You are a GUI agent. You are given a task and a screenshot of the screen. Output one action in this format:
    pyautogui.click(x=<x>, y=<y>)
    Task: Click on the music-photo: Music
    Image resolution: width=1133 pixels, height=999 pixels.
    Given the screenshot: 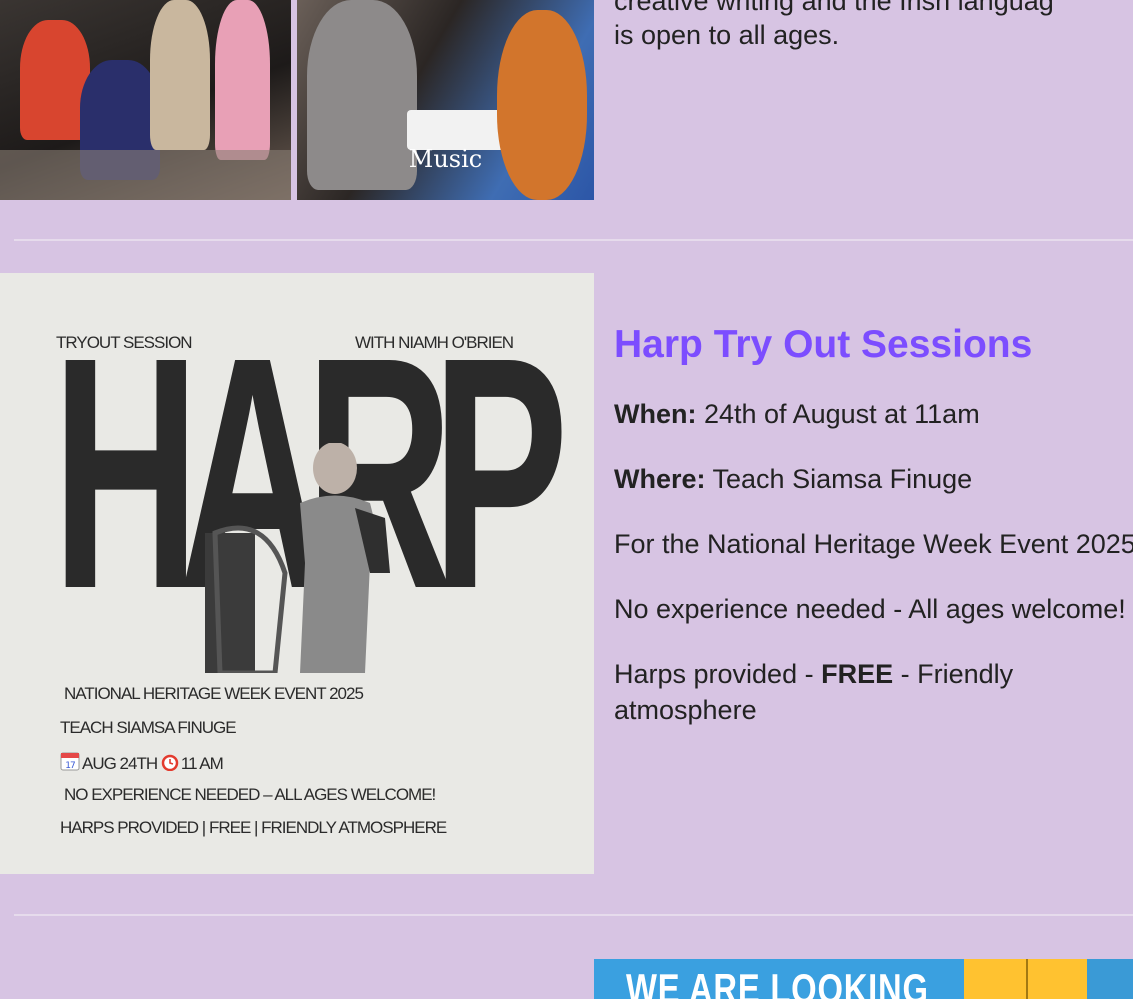 What is the action you would take?
    pyautogui.click(x=445, y=100)
    